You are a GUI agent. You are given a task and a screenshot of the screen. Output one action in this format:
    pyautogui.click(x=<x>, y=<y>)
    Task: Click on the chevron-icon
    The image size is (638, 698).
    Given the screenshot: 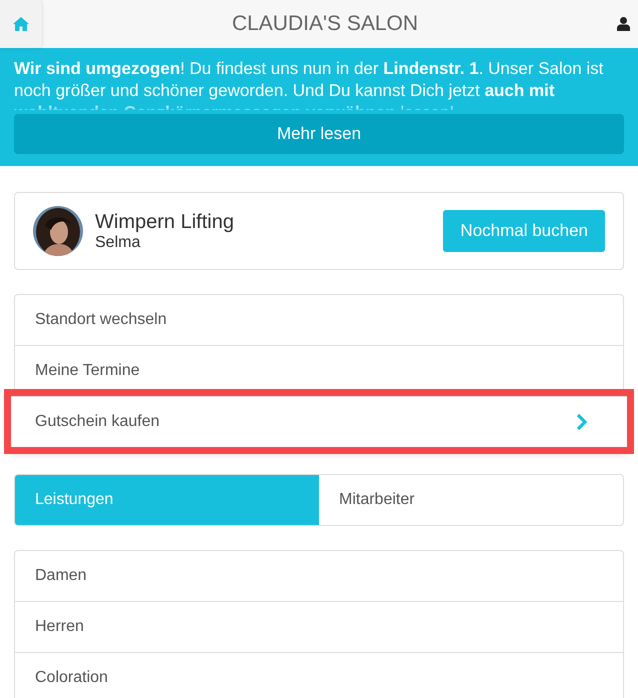 What is the action you would take?
    pyautogui.click(x=581, y=422)
    